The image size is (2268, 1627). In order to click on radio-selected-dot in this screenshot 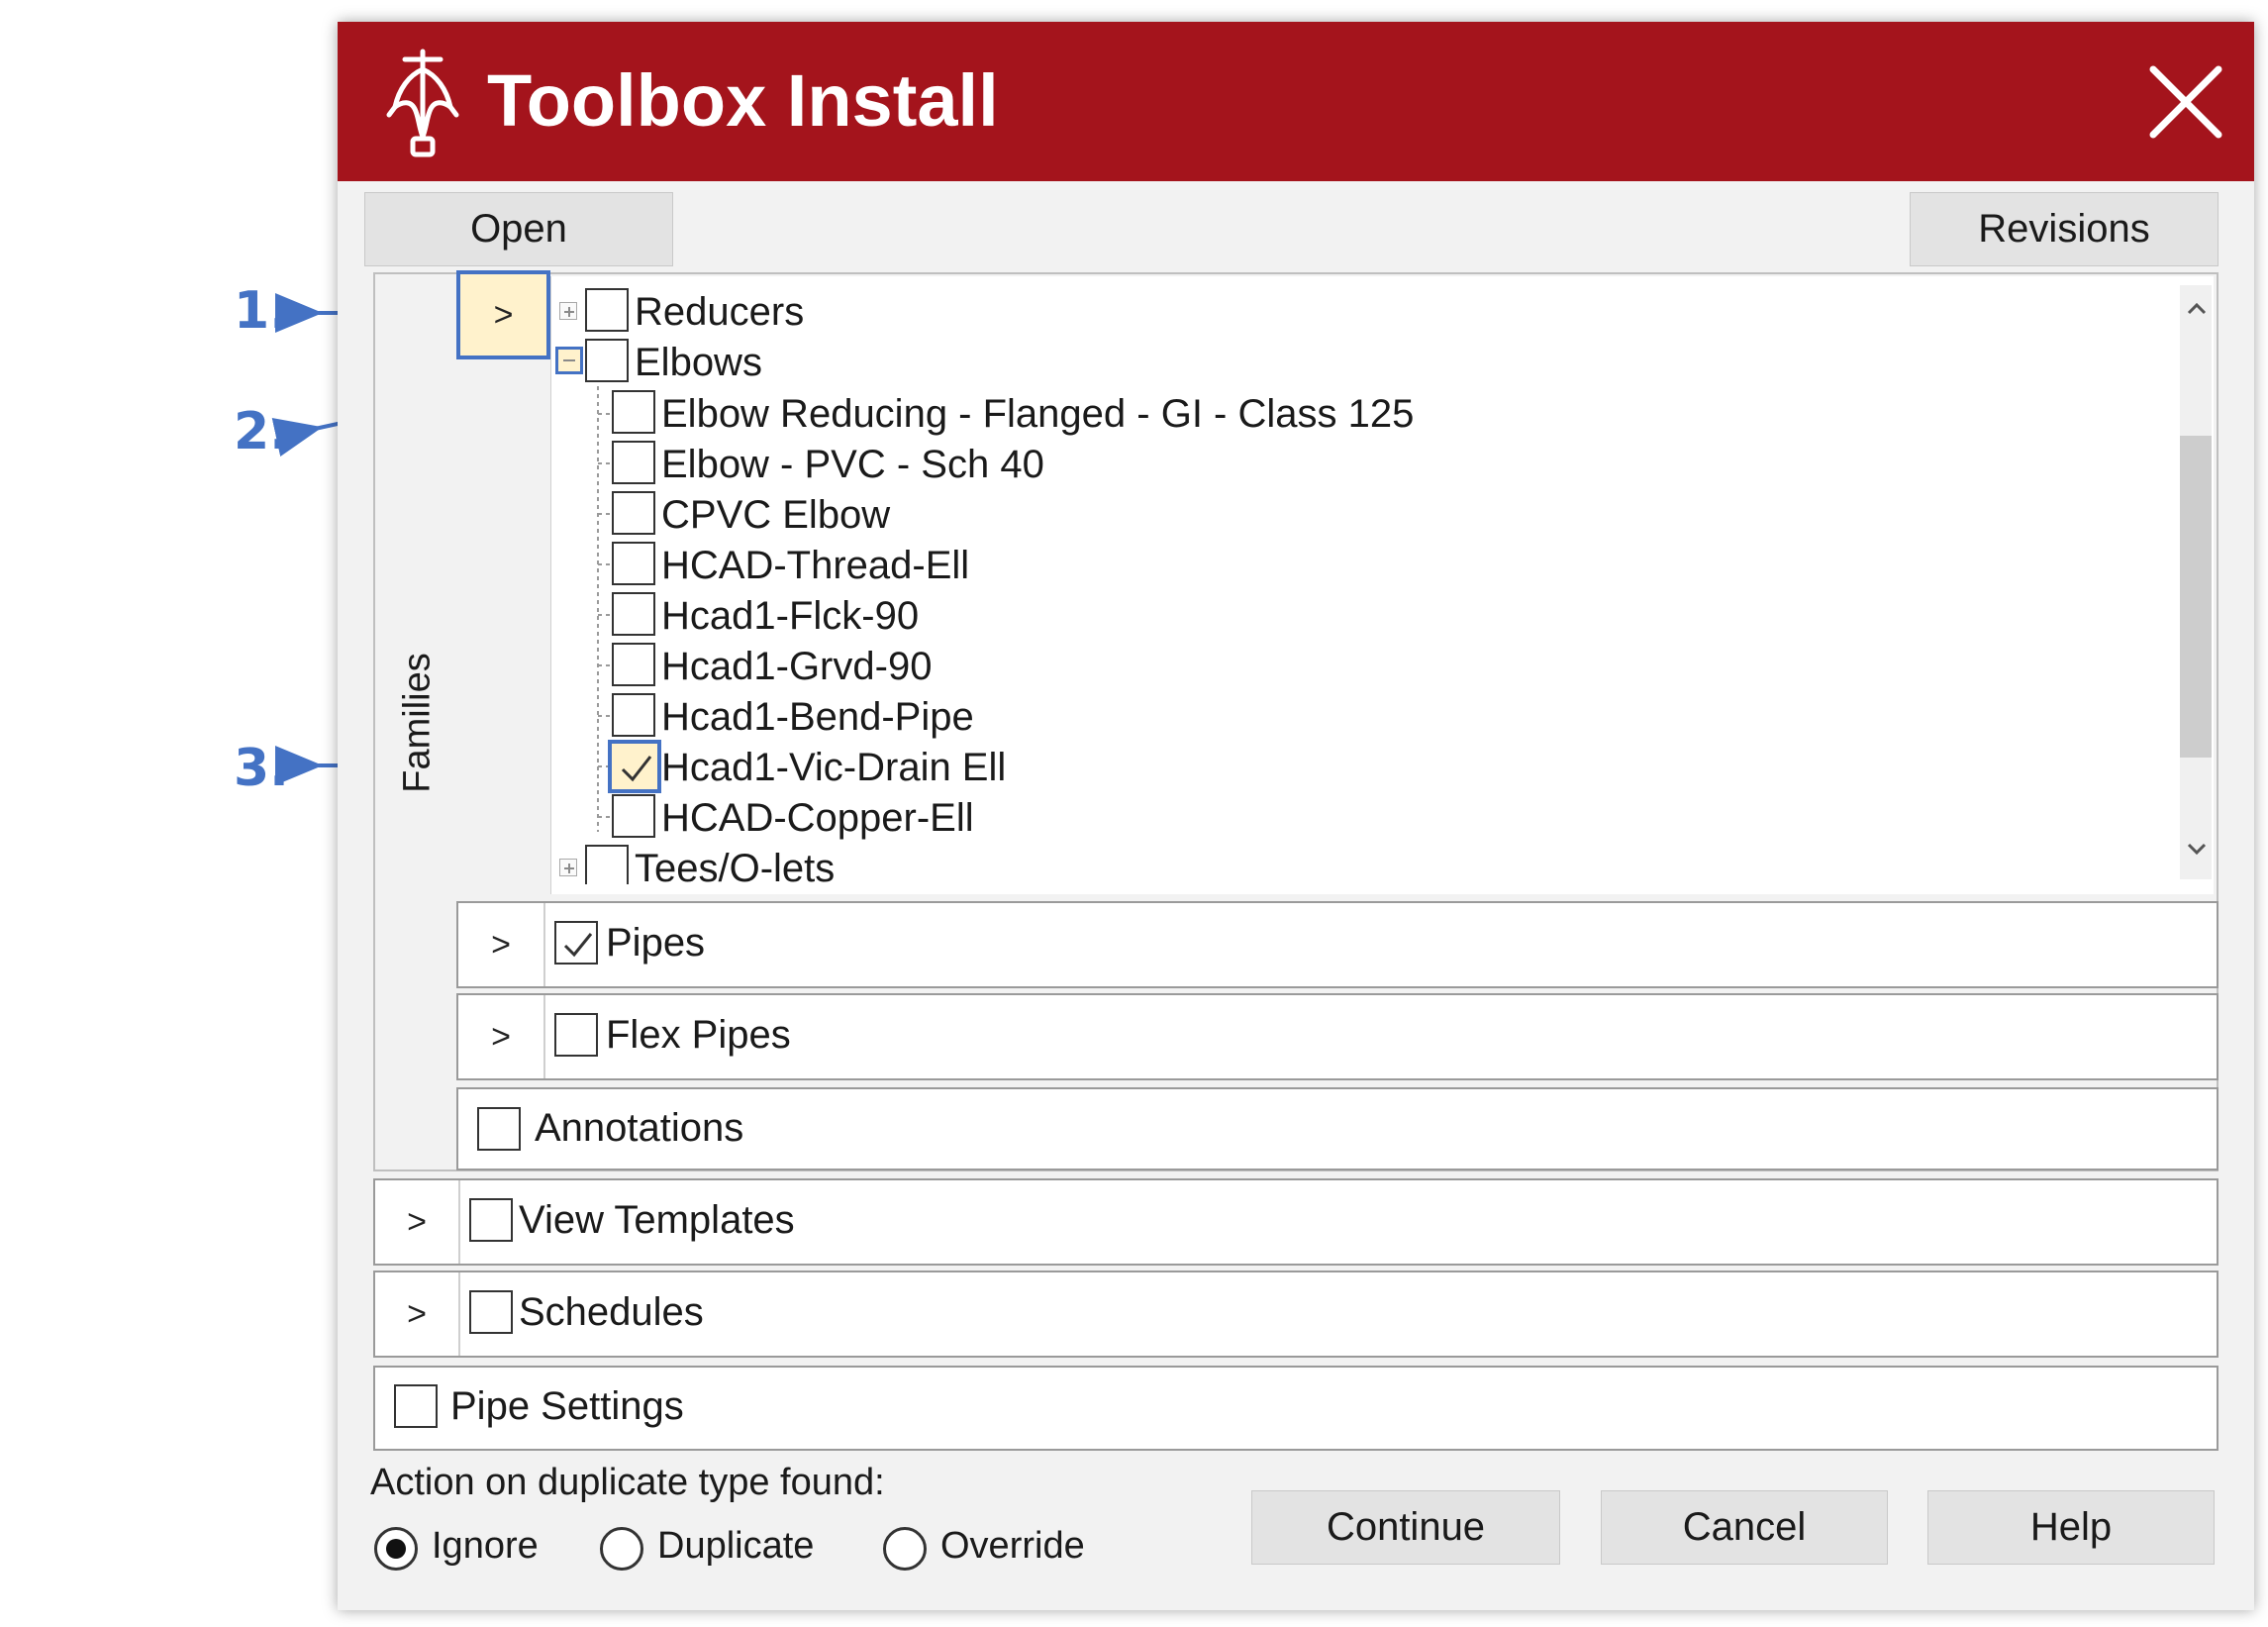, I will do `click(396, 1549)`.